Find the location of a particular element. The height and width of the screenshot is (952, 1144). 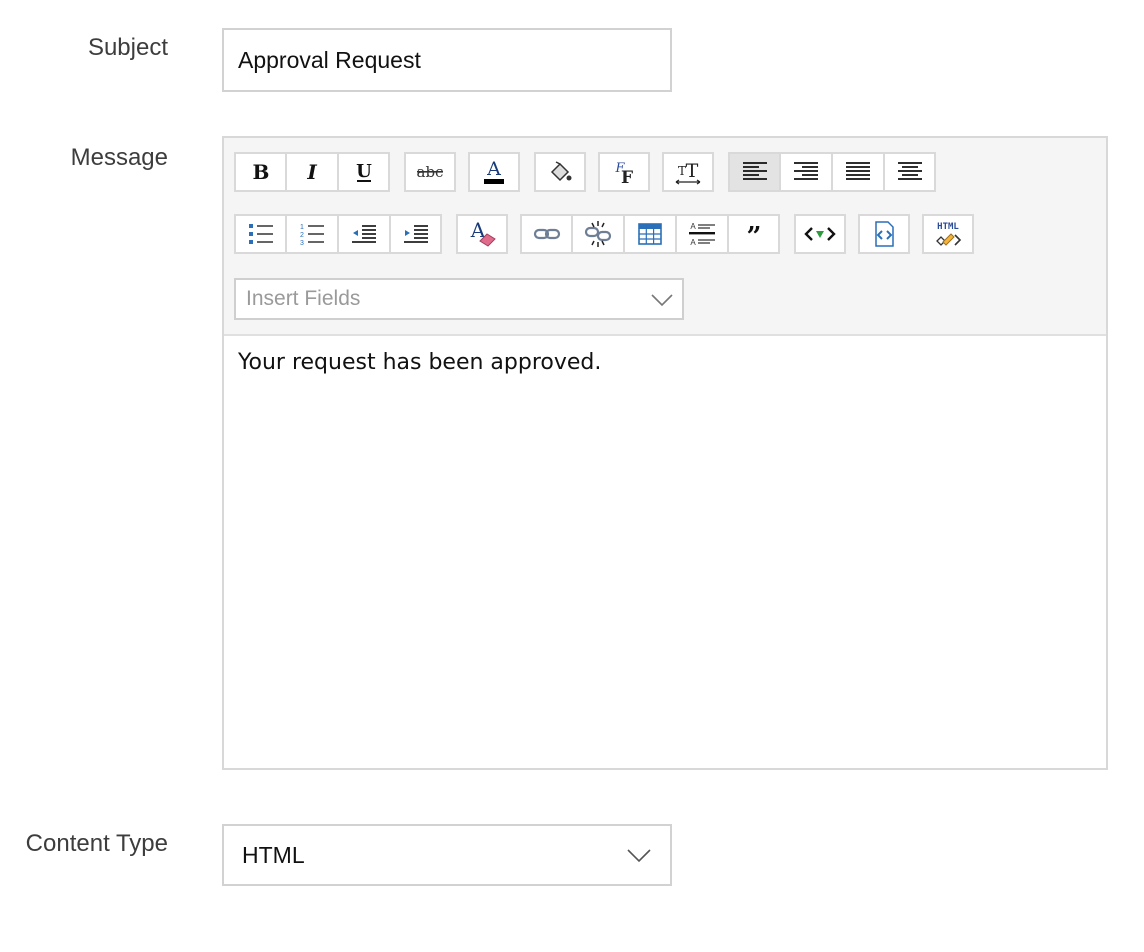

indent-icon is located at coordinates (415, 234).